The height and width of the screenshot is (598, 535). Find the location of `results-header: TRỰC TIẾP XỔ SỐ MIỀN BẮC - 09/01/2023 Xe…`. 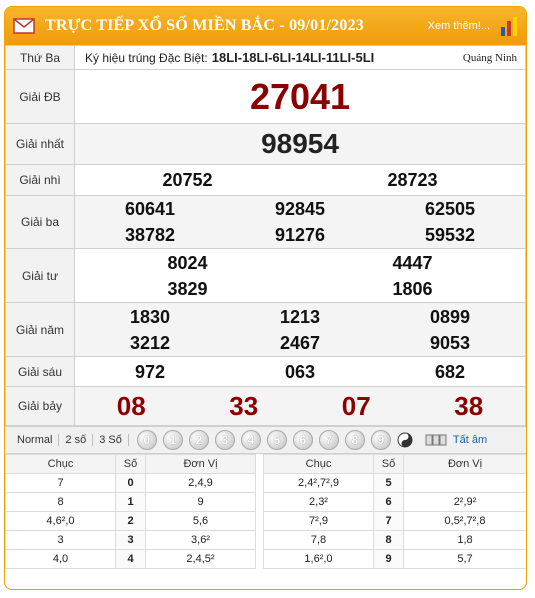

results-header: TRỰC TIẾP XỔ SỐ MIỀN BẮC - 09/01/2023 Xe… is located at coordinates (265, 26).